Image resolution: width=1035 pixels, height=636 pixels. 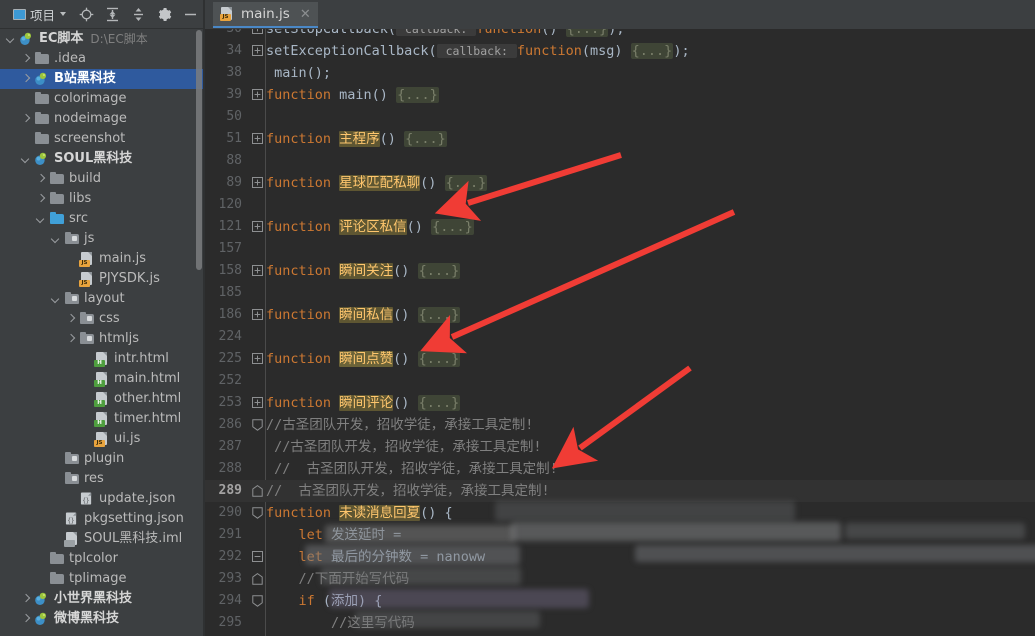 I want to click on tree-item-res: res, so click(x=102, y=479).